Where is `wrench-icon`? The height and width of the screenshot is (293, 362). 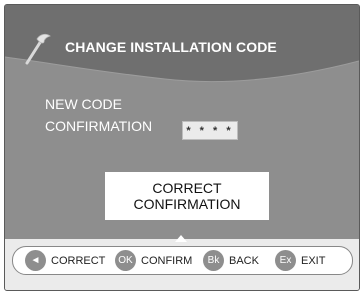 wrench-icon is located at coordinates (38, 49).